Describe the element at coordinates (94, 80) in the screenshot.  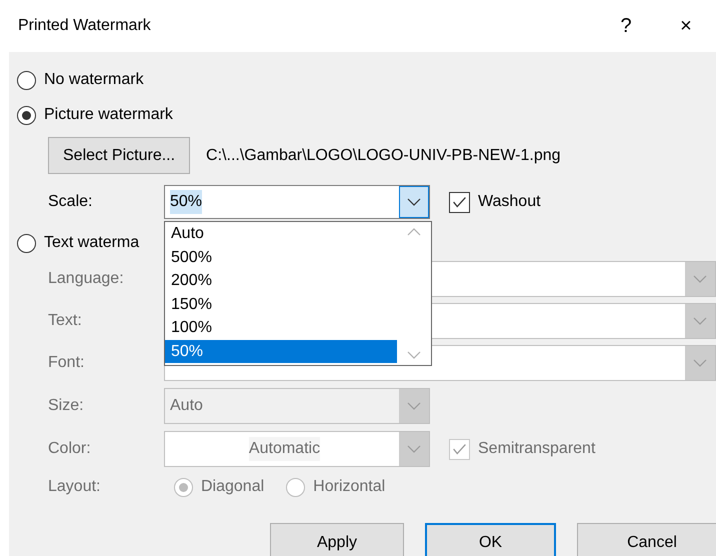
I see `radio-button-label: No watermark` at that location.